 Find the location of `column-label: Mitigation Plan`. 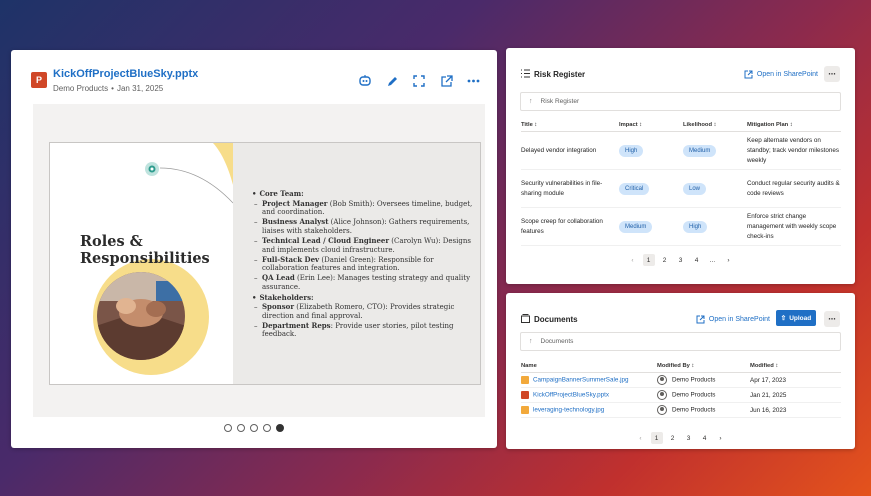

column-label: Mitigation Plan is located at coordinates (768, 125).